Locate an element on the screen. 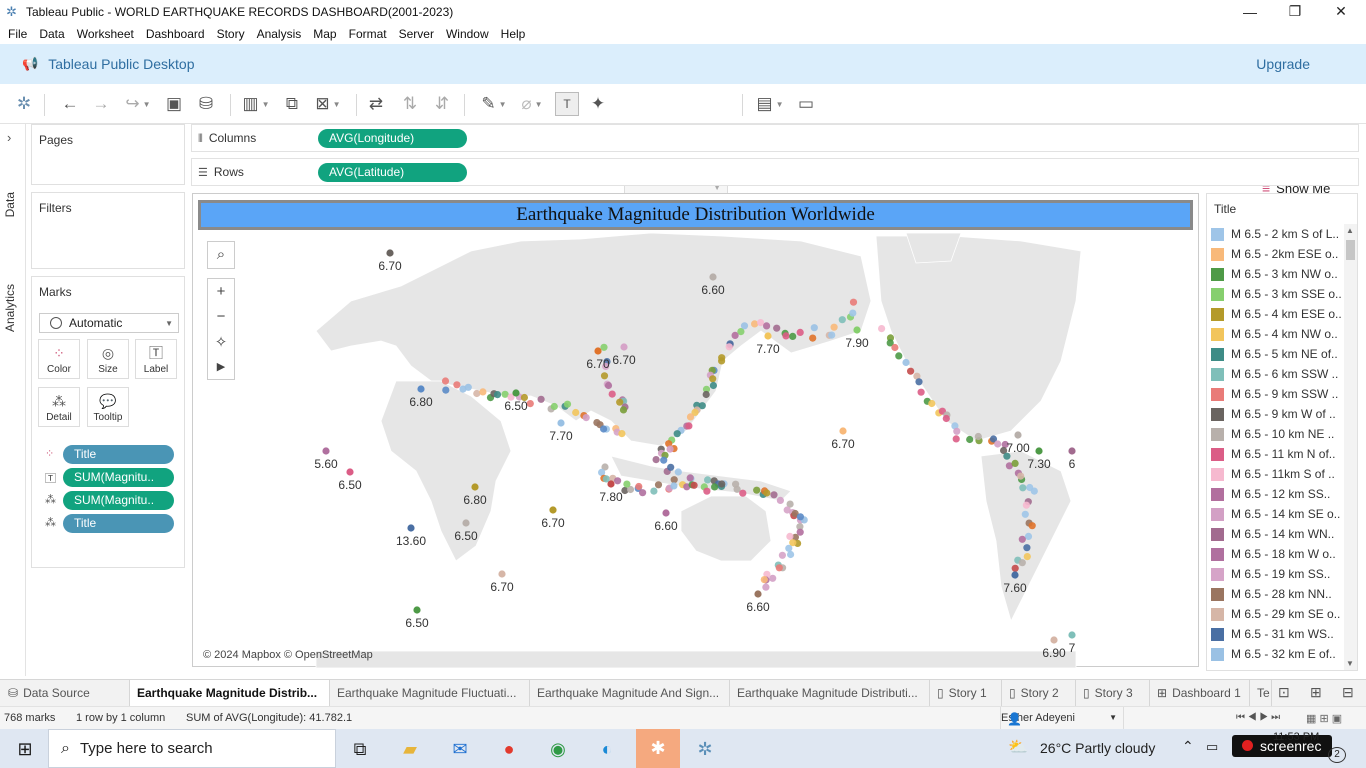 The width and height of the screenshot is (1366, 768). menu-dashboard: Dashboard is located at coordinates (175, 34).